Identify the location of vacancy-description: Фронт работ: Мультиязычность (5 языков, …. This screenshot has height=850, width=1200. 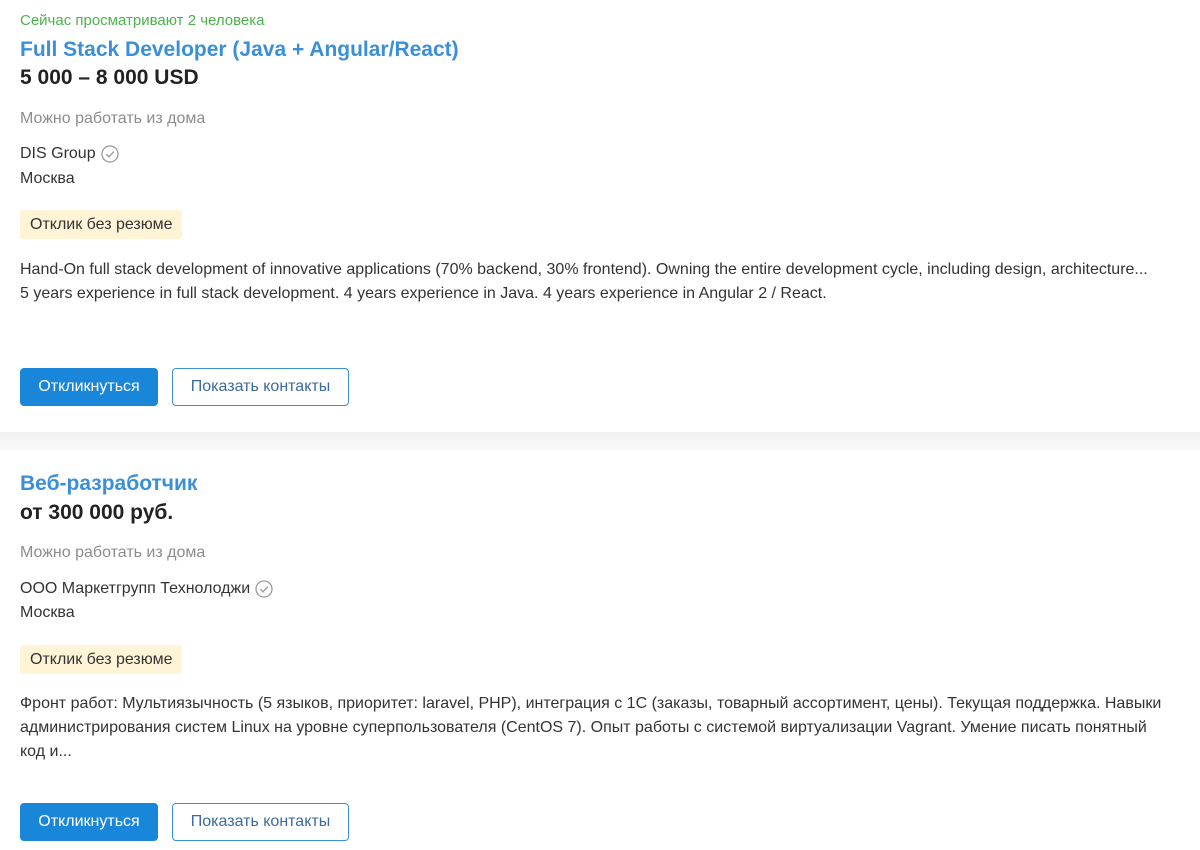
(595, 728).